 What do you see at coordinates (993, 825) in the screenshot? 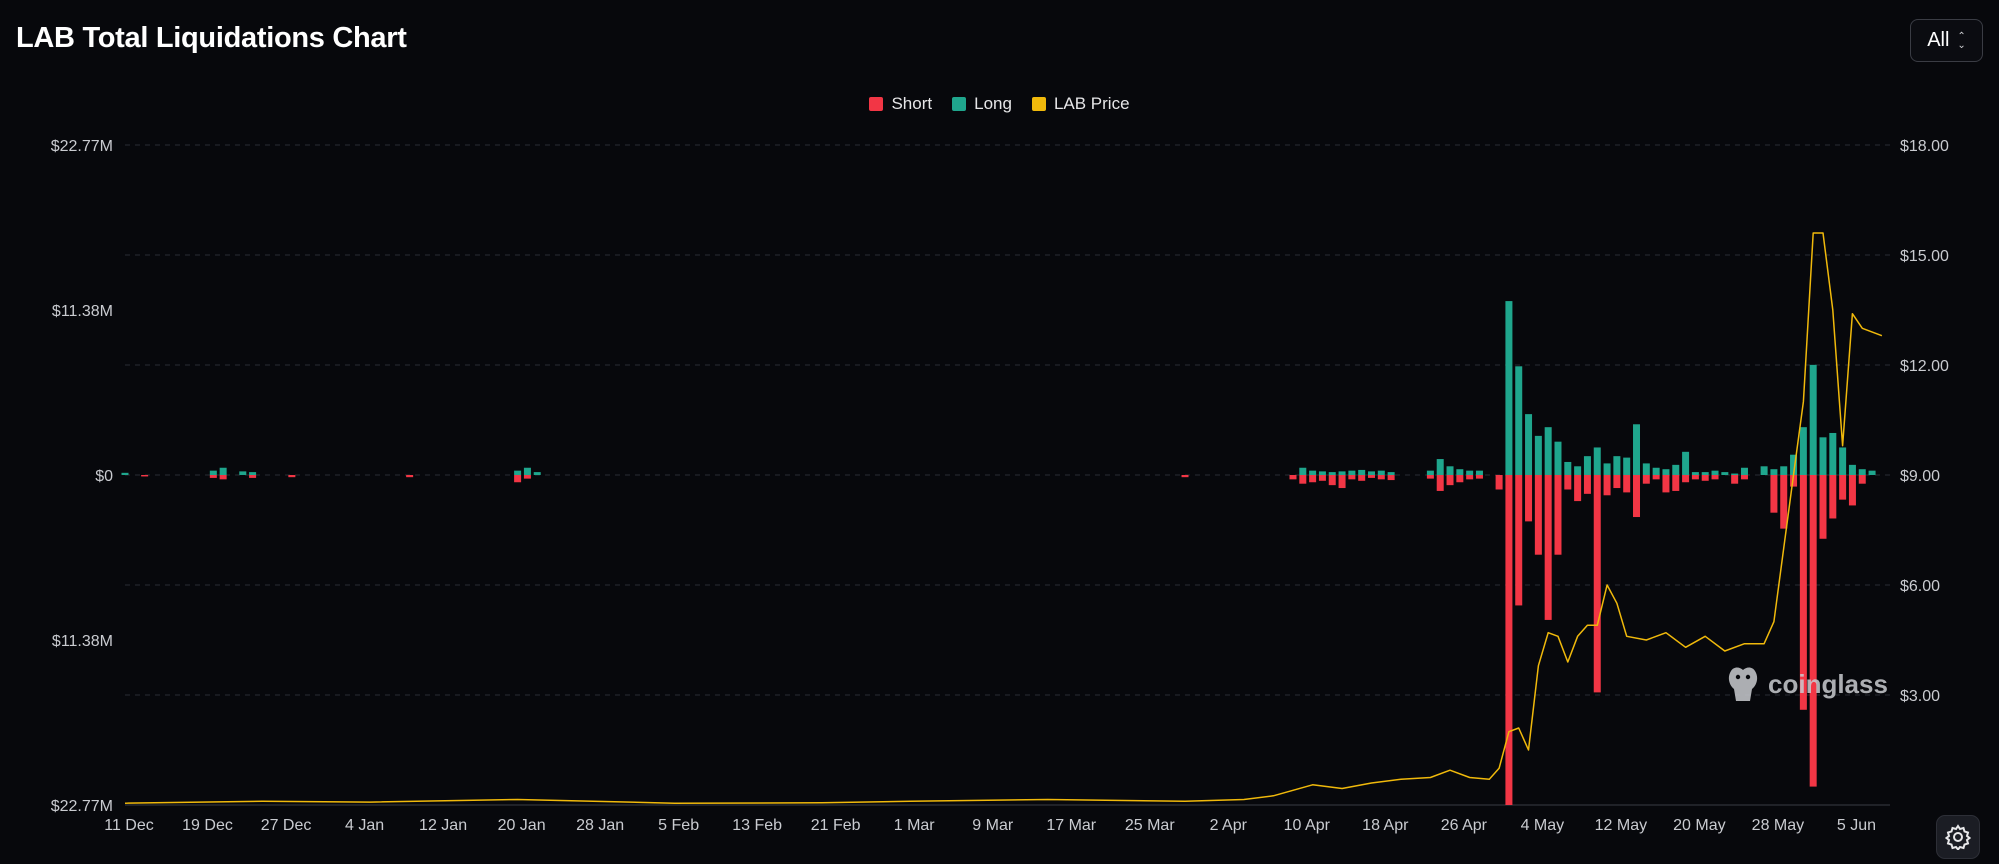
I see `x-axis-tick-label: 9 Mar` at bounding box center [993, 825].